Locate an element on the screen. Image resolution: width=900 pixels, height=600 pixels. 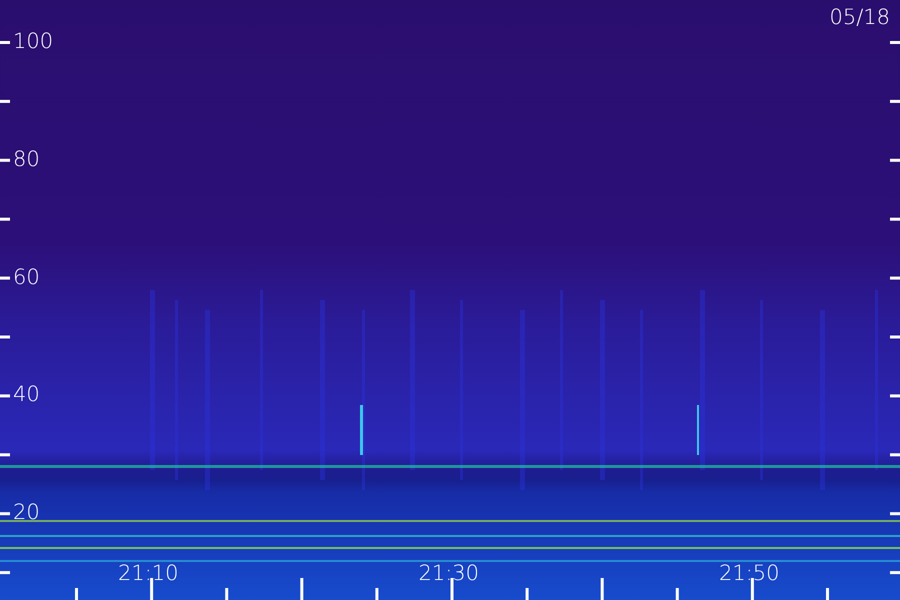
y-axis-label: 40 is located at coordinates (26, 394).